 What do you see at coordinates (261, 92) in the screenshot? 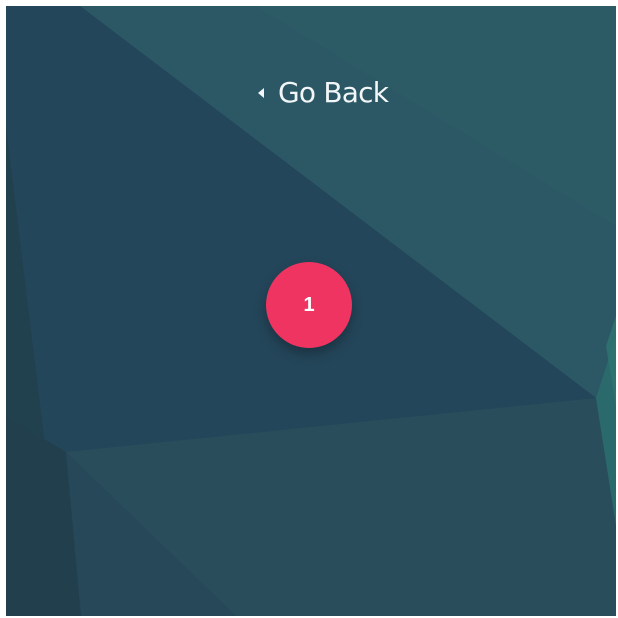
I see `caret-left-icon` at bounding box center [261, 92].